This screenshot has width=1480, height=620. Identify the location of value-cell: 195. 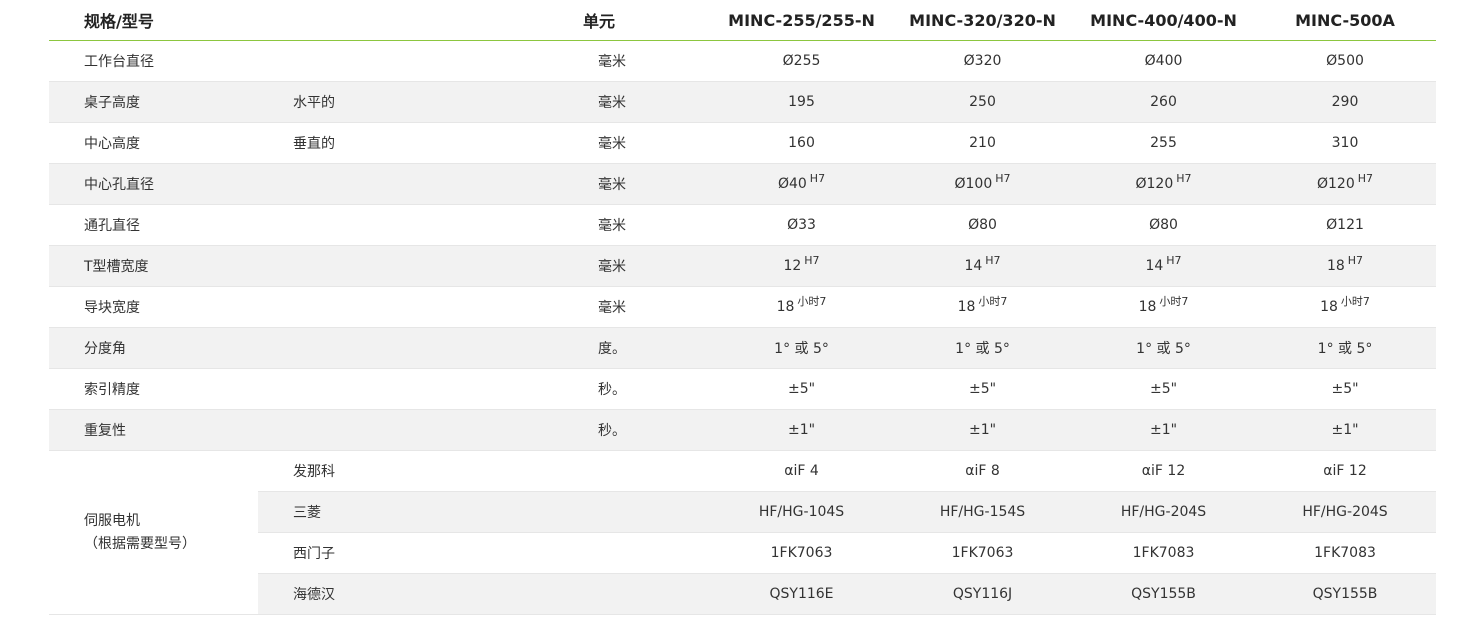
(802, 102).